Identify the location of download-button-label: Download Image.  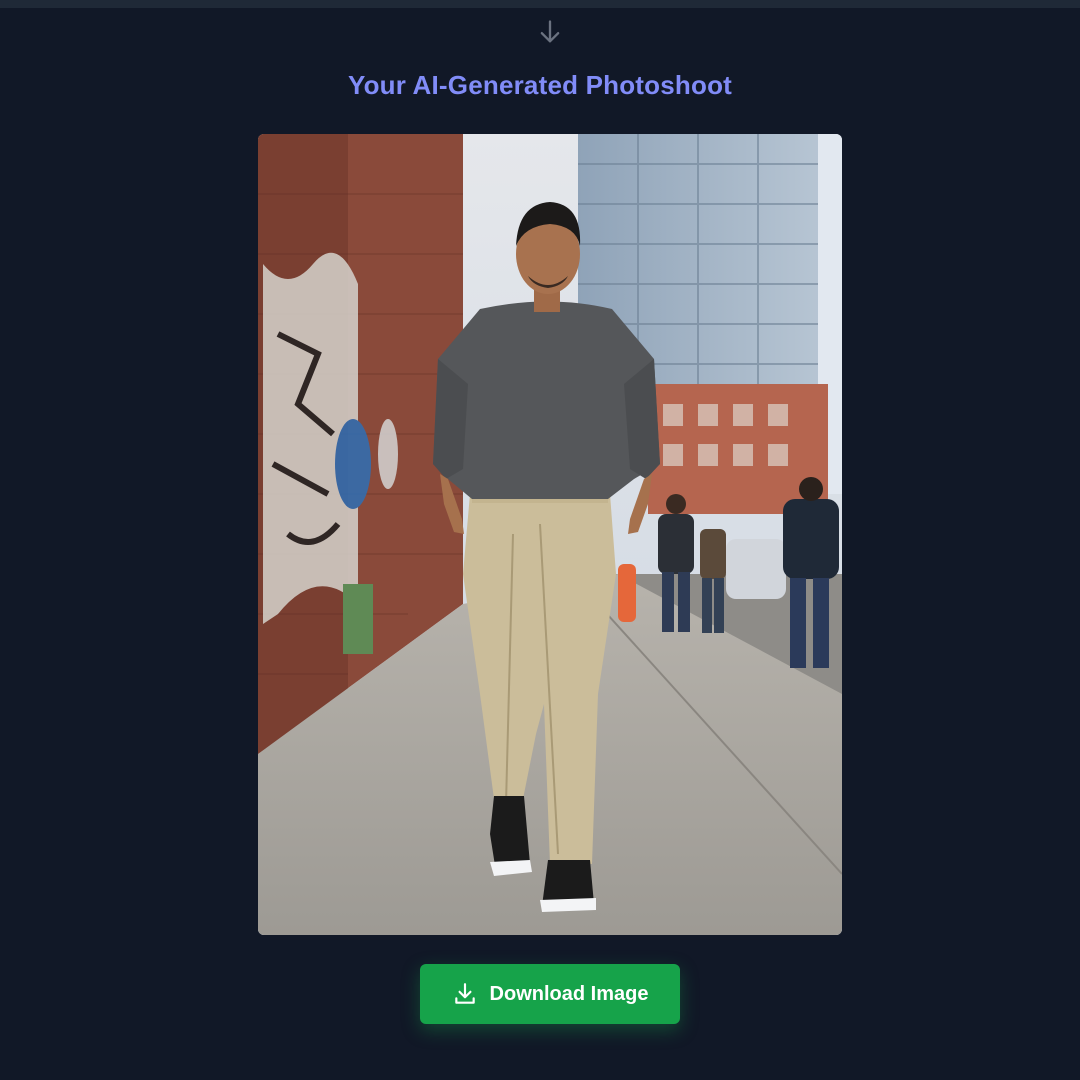
(569, 993).